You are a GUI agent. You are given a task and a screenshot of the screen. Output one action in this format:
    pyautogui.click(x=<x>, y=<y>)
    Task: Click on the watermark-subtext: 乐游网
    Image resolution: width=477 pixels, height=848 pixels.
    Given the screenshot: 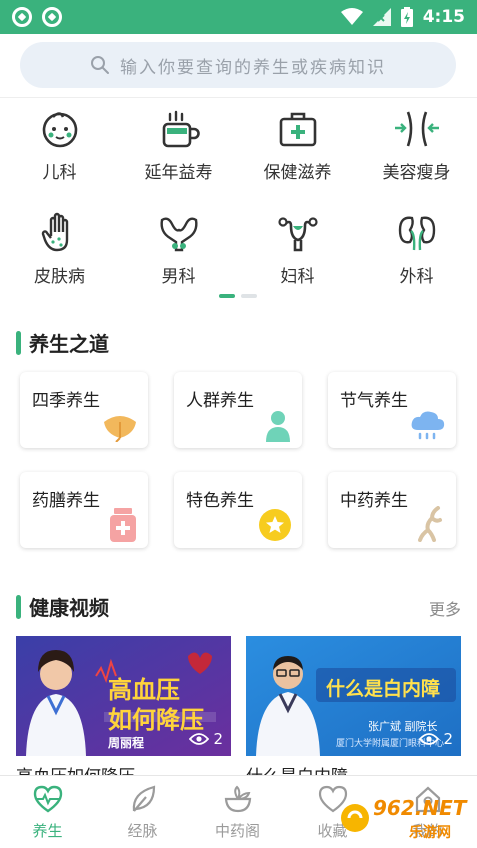 What is the action you would take?
    pyautogui.click(x=430, y=833)
    